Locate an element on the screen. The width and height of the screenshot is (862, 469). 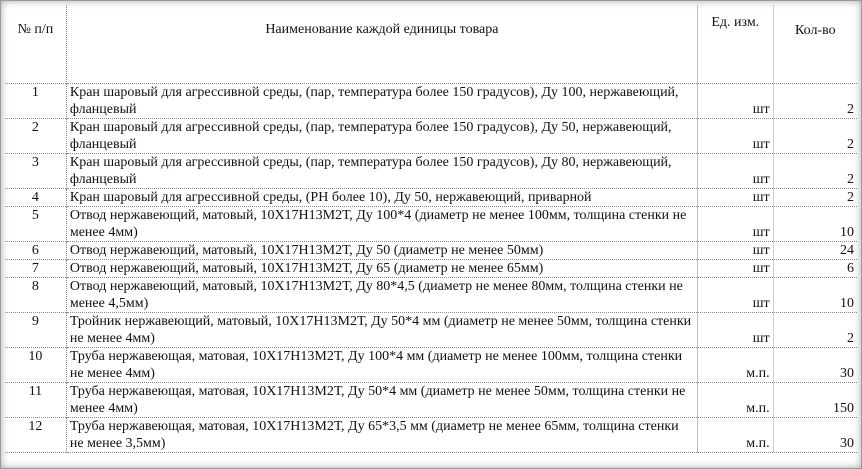
cell-number: 7 is located at coordinates (35, 268).